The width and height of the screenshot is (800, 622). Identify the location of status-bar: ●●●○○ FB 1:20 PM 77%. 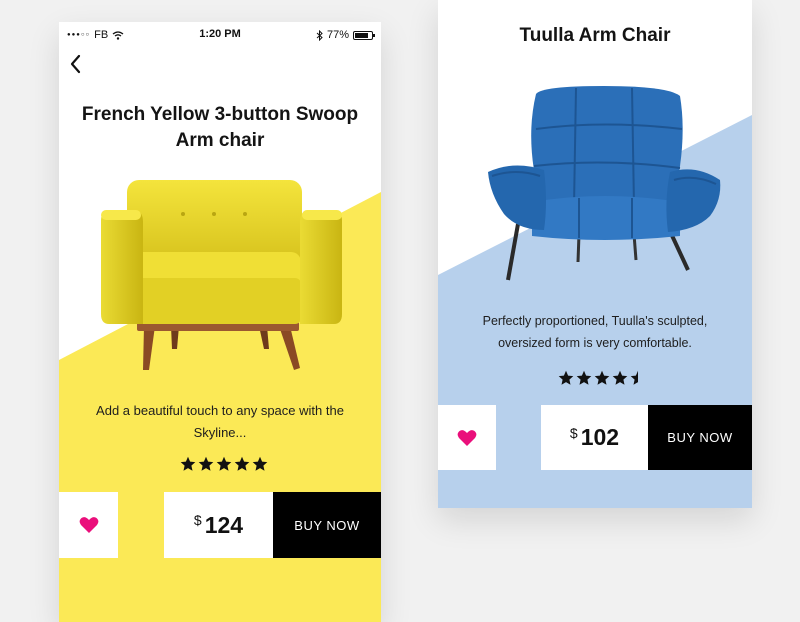
(220, 35).